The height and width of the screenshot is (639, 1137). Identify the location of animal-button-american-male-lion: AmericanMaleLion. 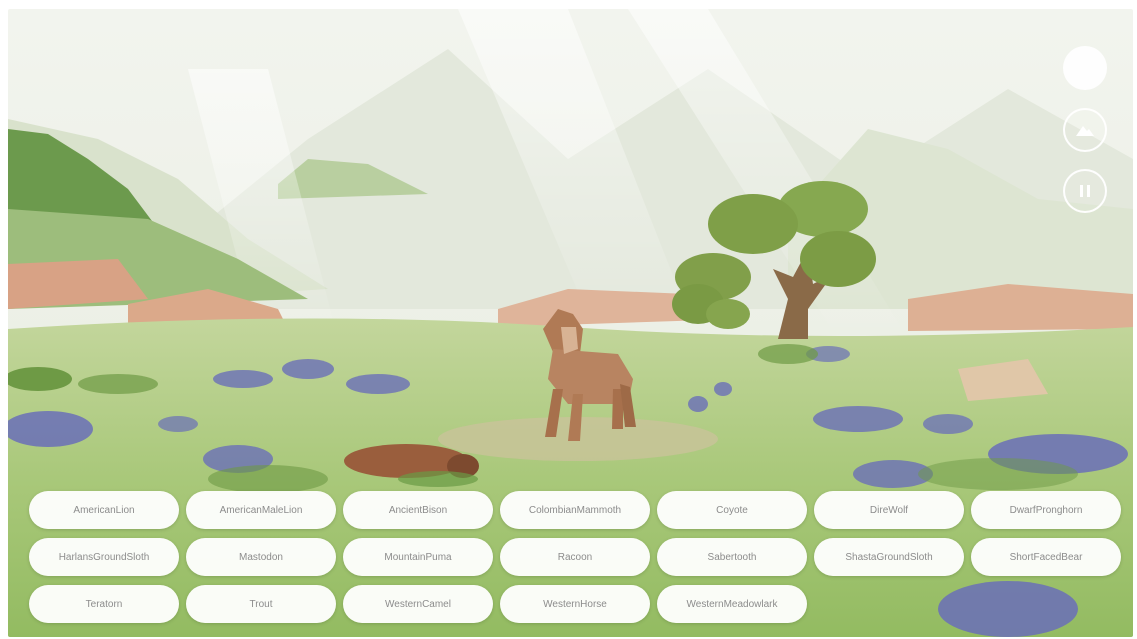
(261, 510).